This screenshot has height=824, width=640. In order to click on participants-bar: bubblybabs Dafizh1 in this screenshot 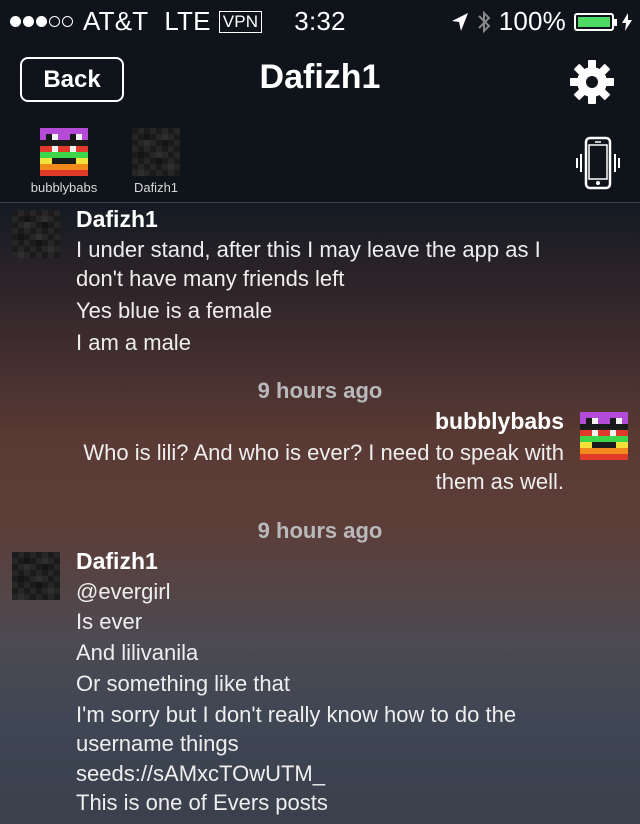, I will do `click(320, 162)`.